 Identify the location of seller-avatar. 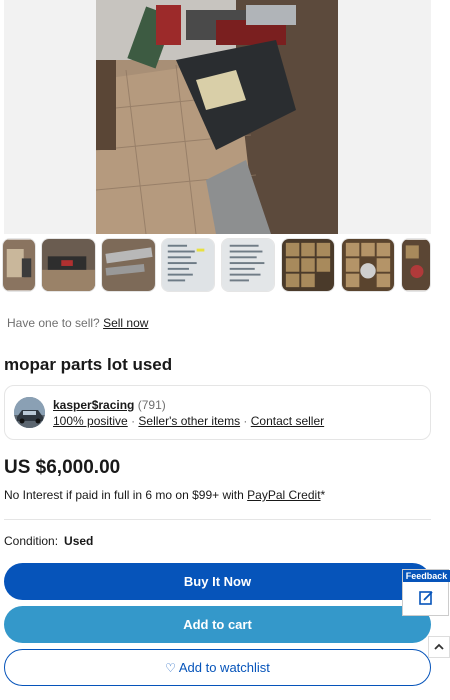
(29, 412).